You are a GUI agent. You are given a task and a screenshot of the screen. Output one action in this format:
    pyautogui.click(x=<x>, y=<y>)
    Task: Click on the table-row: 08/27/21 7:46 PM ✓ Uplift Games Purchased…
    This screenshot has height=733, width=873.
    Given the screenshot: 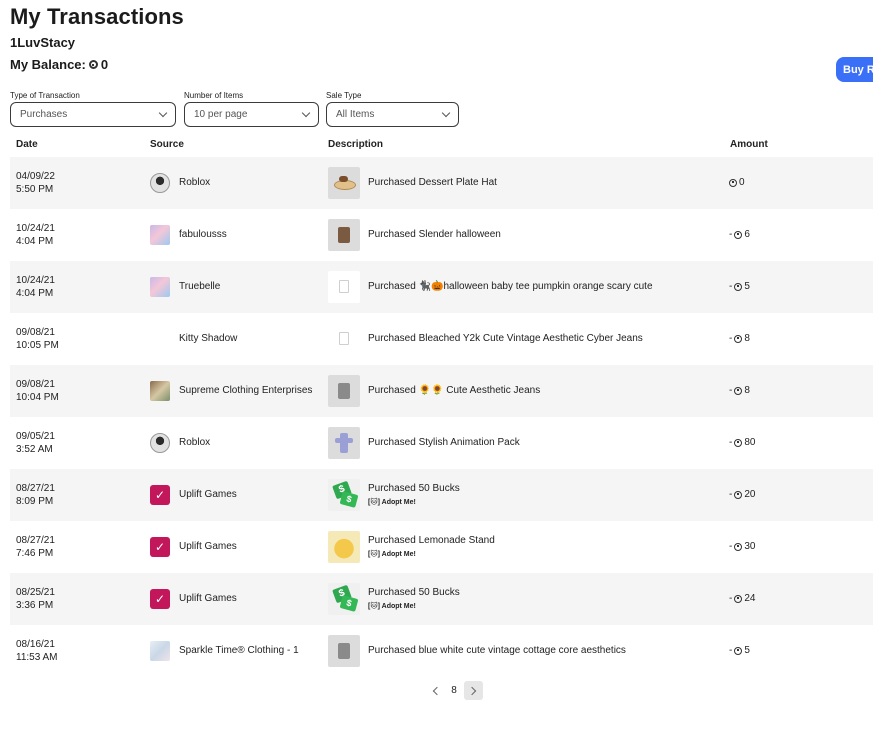 What is the action you would take?
    pyautogui.click(x=441, y=547)
    